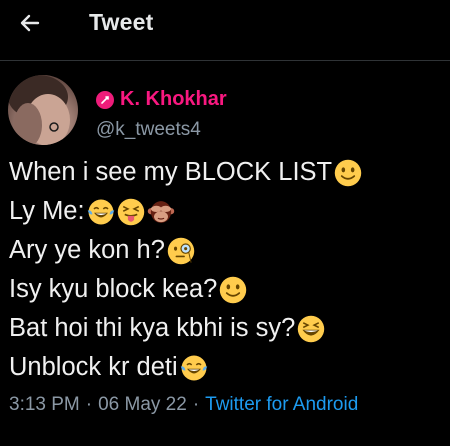  Describe the element at coordinates (311, 328) in the screenshot. I see `grinning-squinting-face-icon` at that location.